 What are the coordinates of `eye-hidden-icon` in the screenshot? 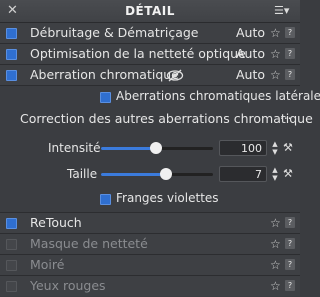 It's located at (175, 75).